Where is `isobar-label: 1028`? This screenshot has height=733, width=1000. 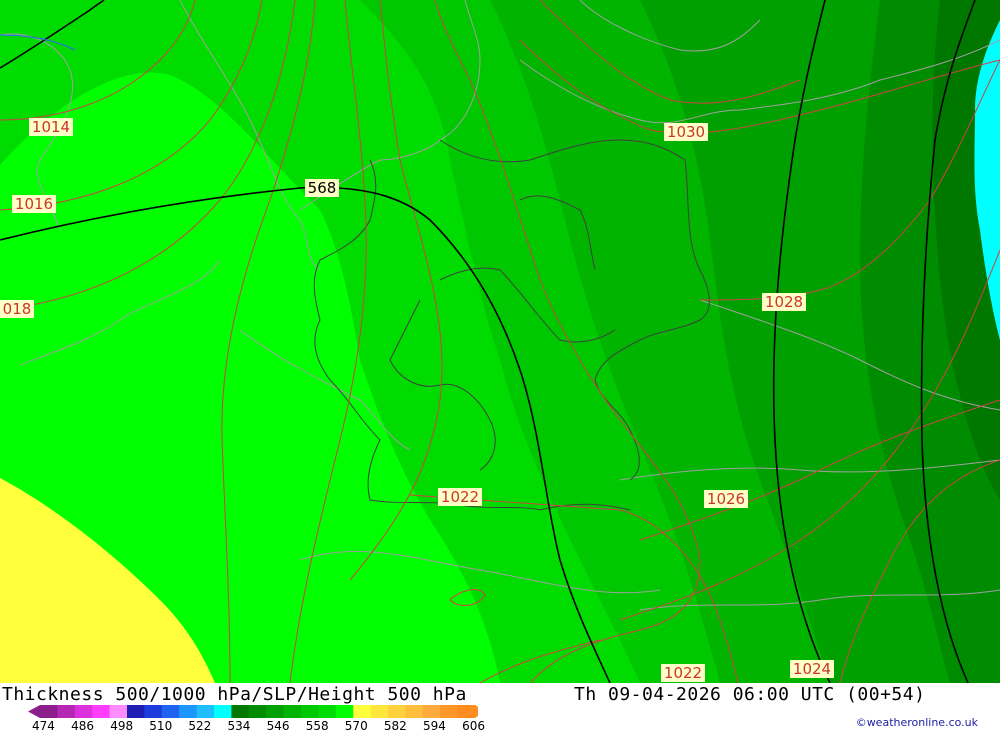 isobar-label: 1028 is located at coordinates (784, 302).